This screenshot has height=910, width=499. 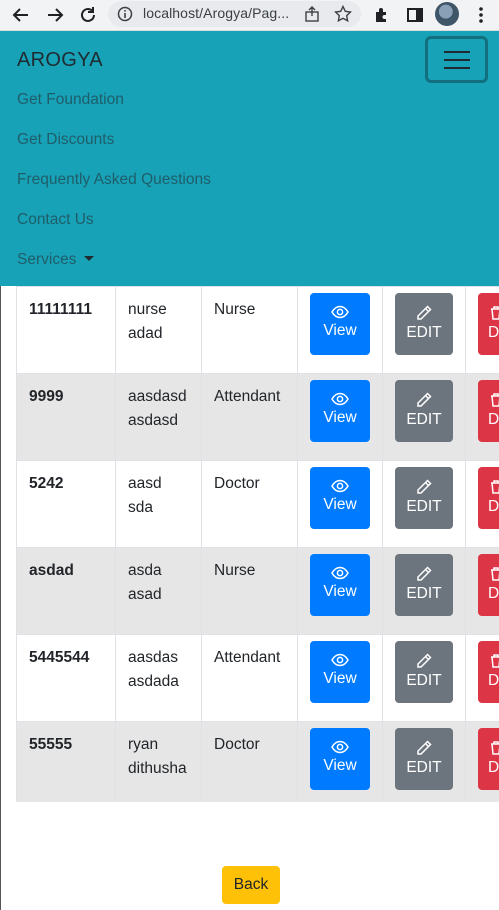 I want to click on staff-name-line2: sda, so click(x=140, y=507).